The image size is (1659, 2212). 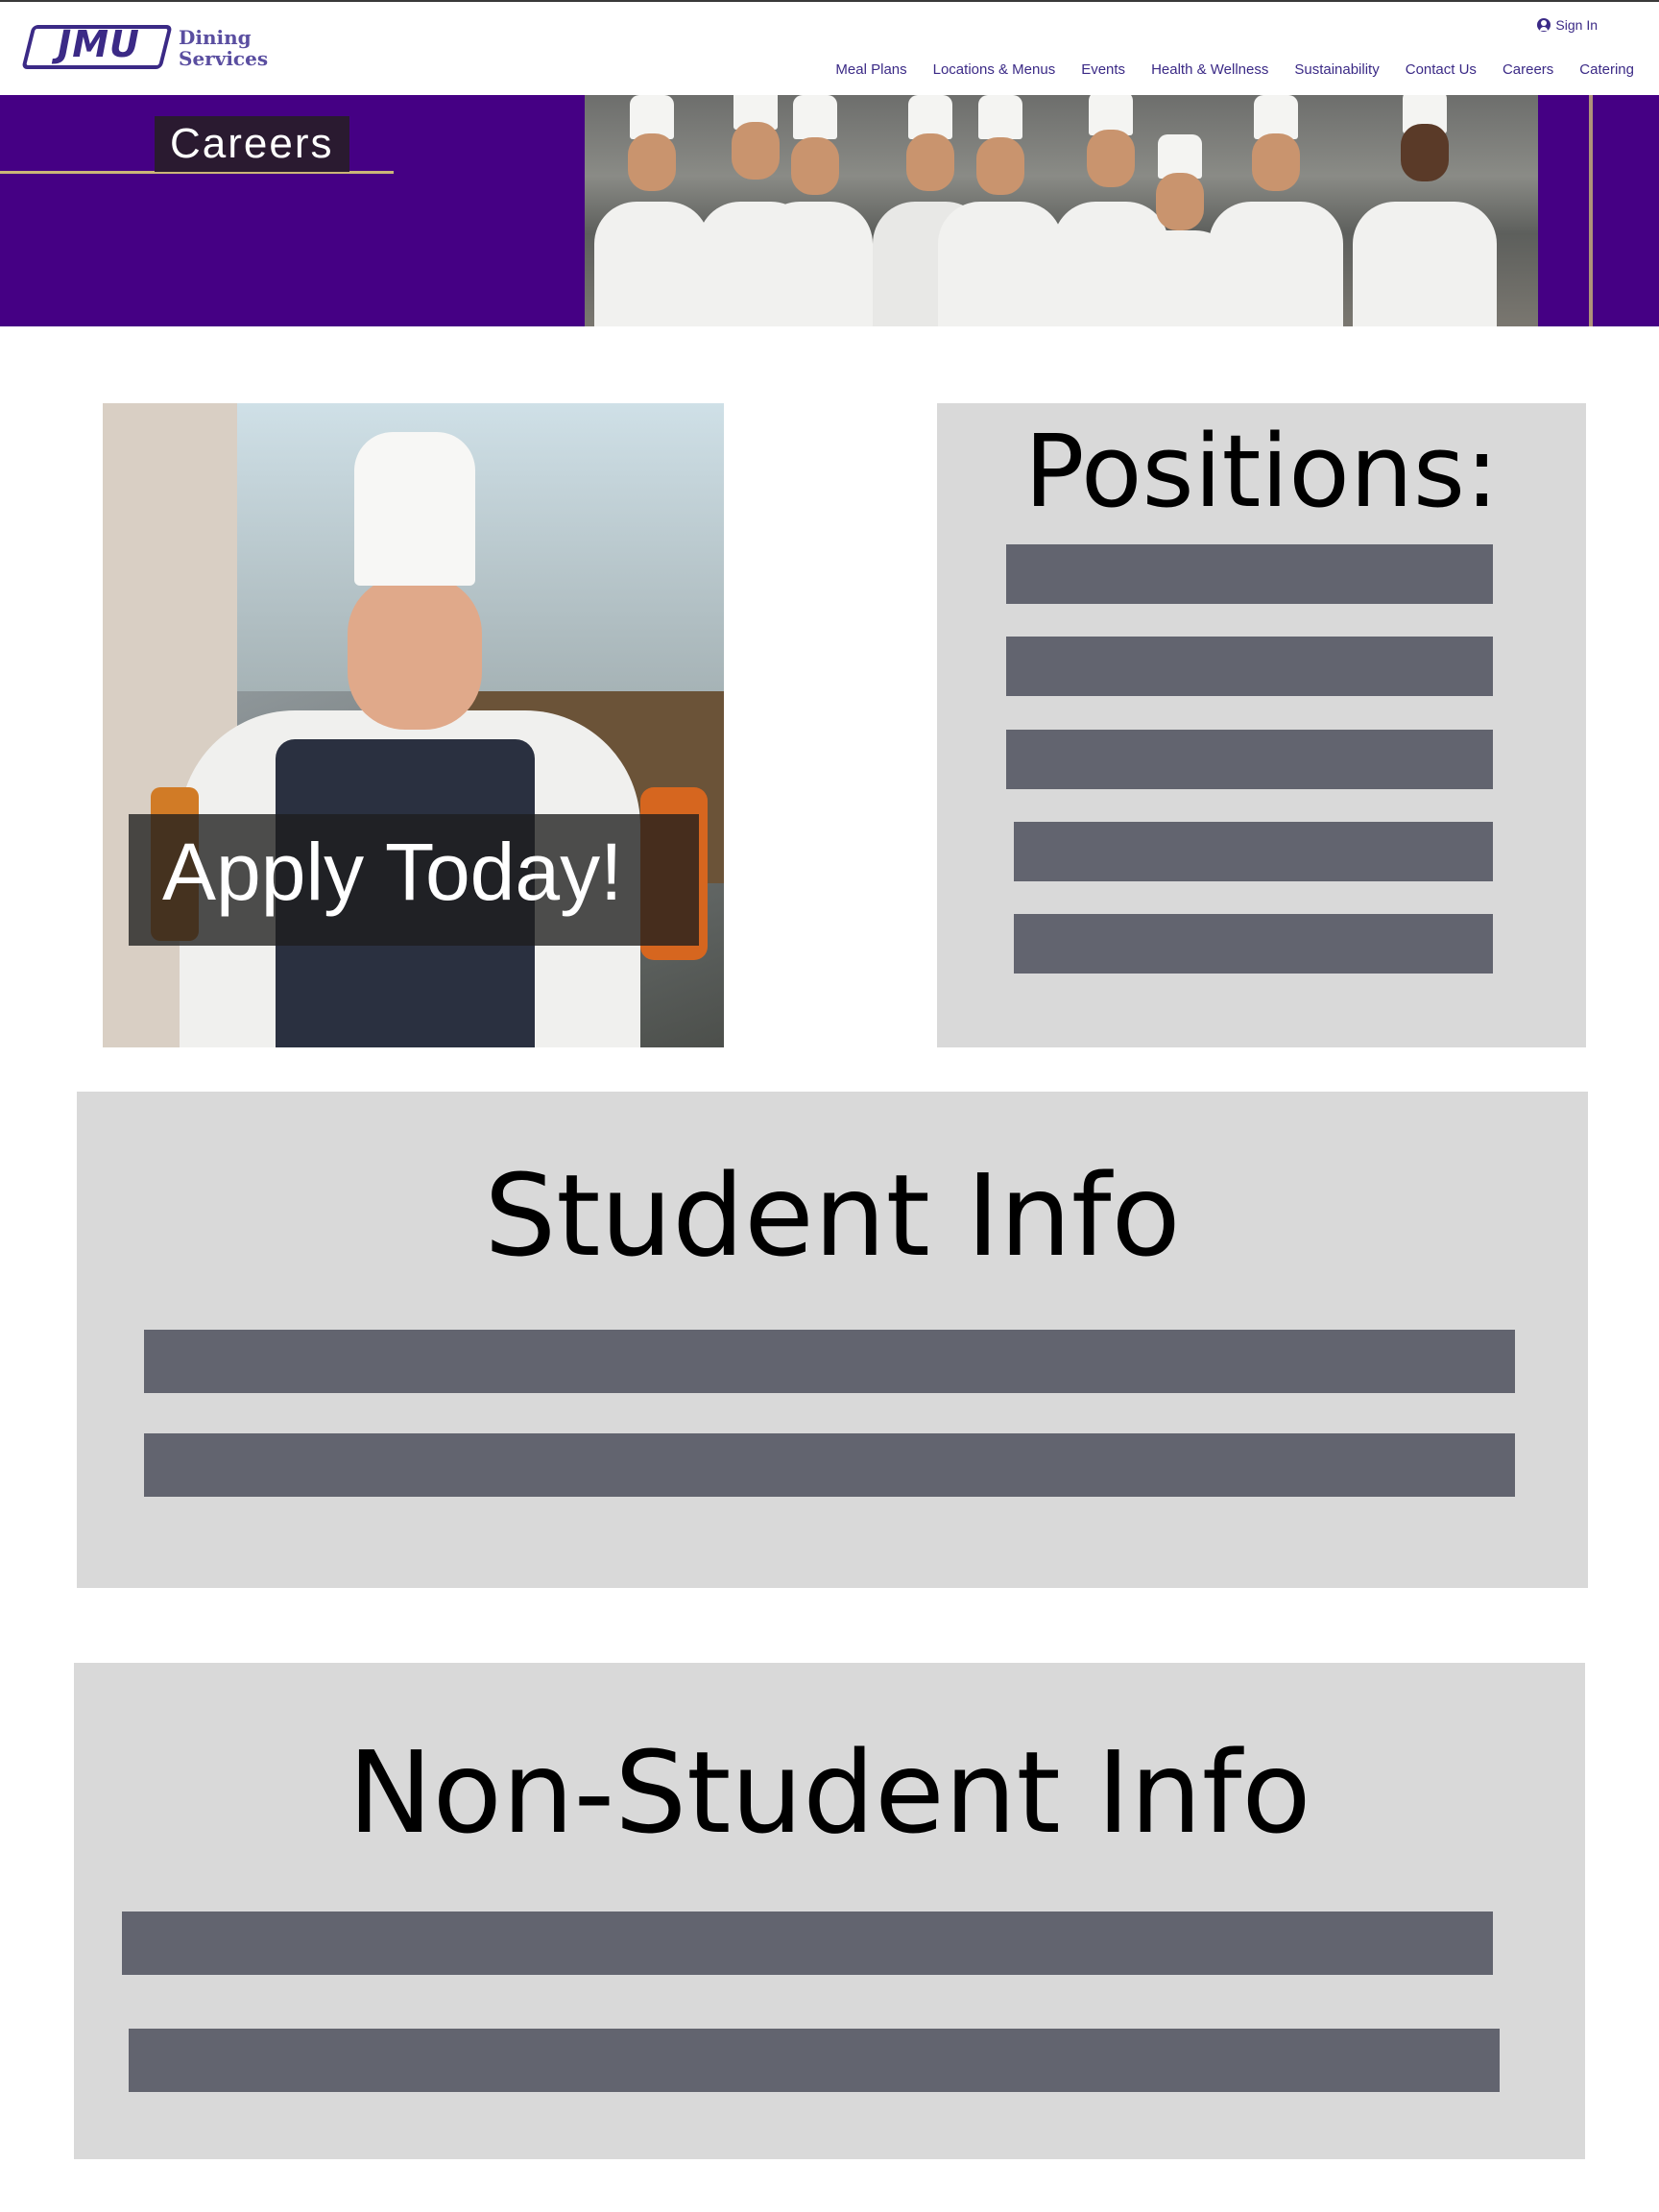 I want to click on student-info-title: Student Info, so click(x=832, y=1215).